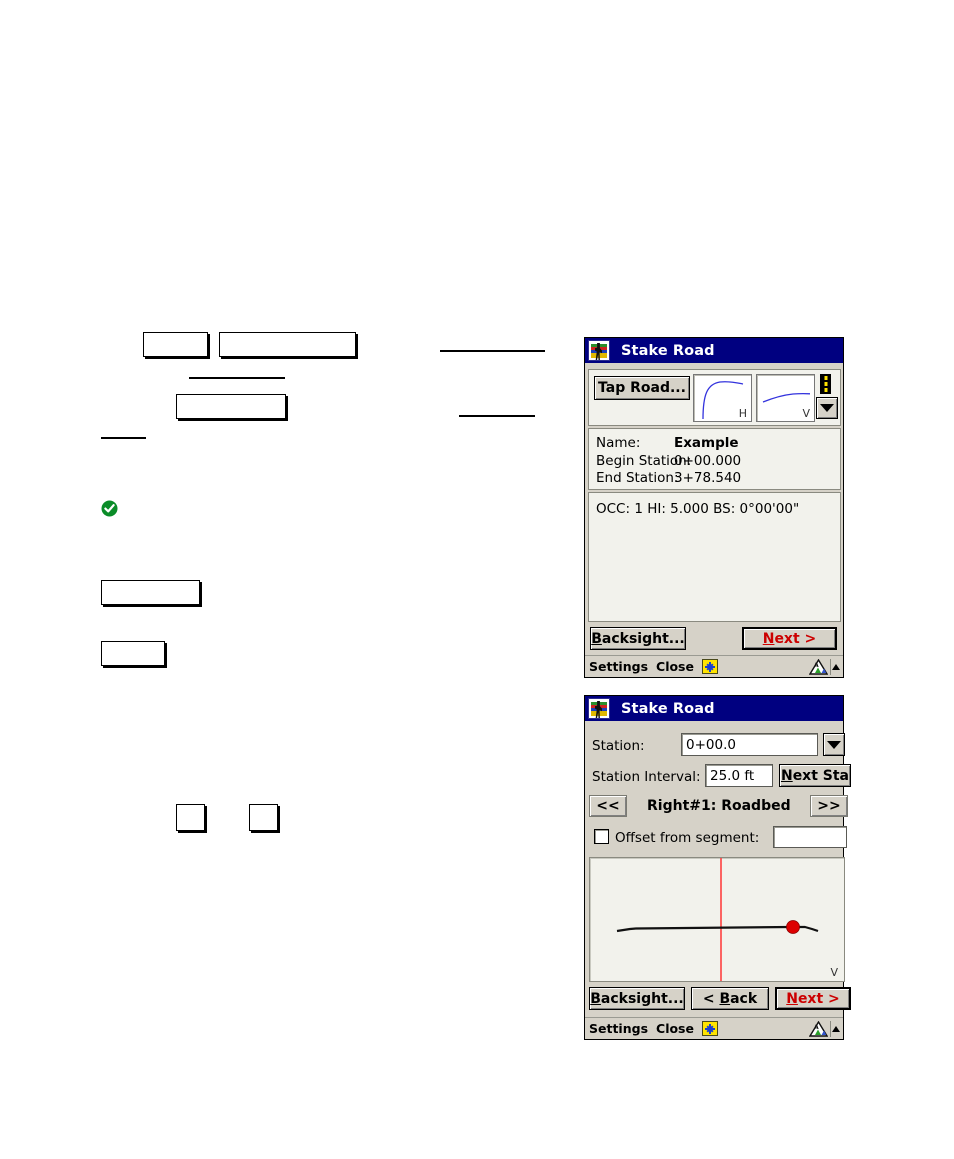 The image size is (954, 1159). What do you see at coordinates (668, 708) in the screenshot?
I see `window2-title: Stake Road` at bounding box center [668, 708].